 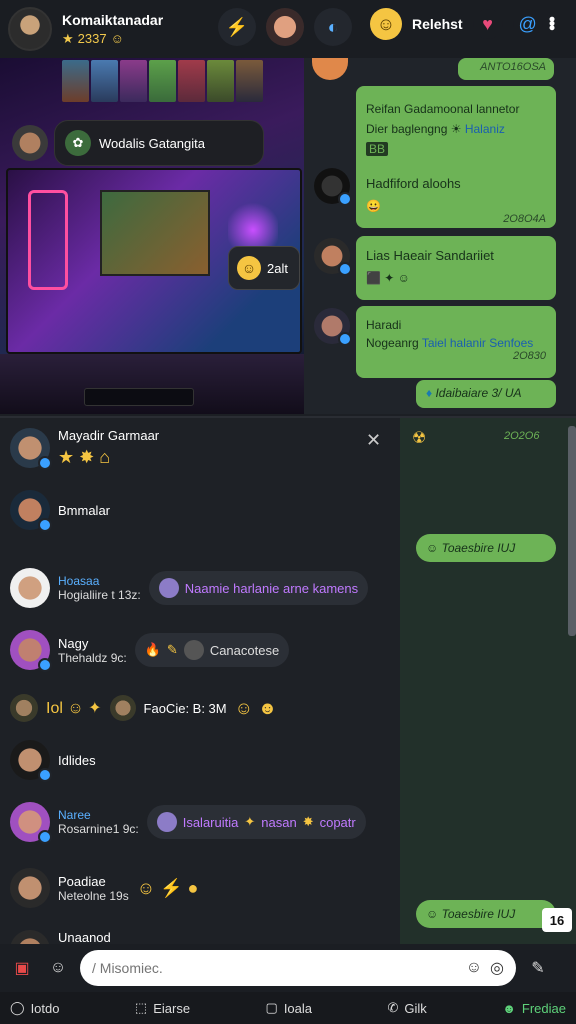 What do you see at coordinates (478, 914) in the screenshot?
I see `message-text: Toaesbire IUJ` at bounding box center [478, 914].